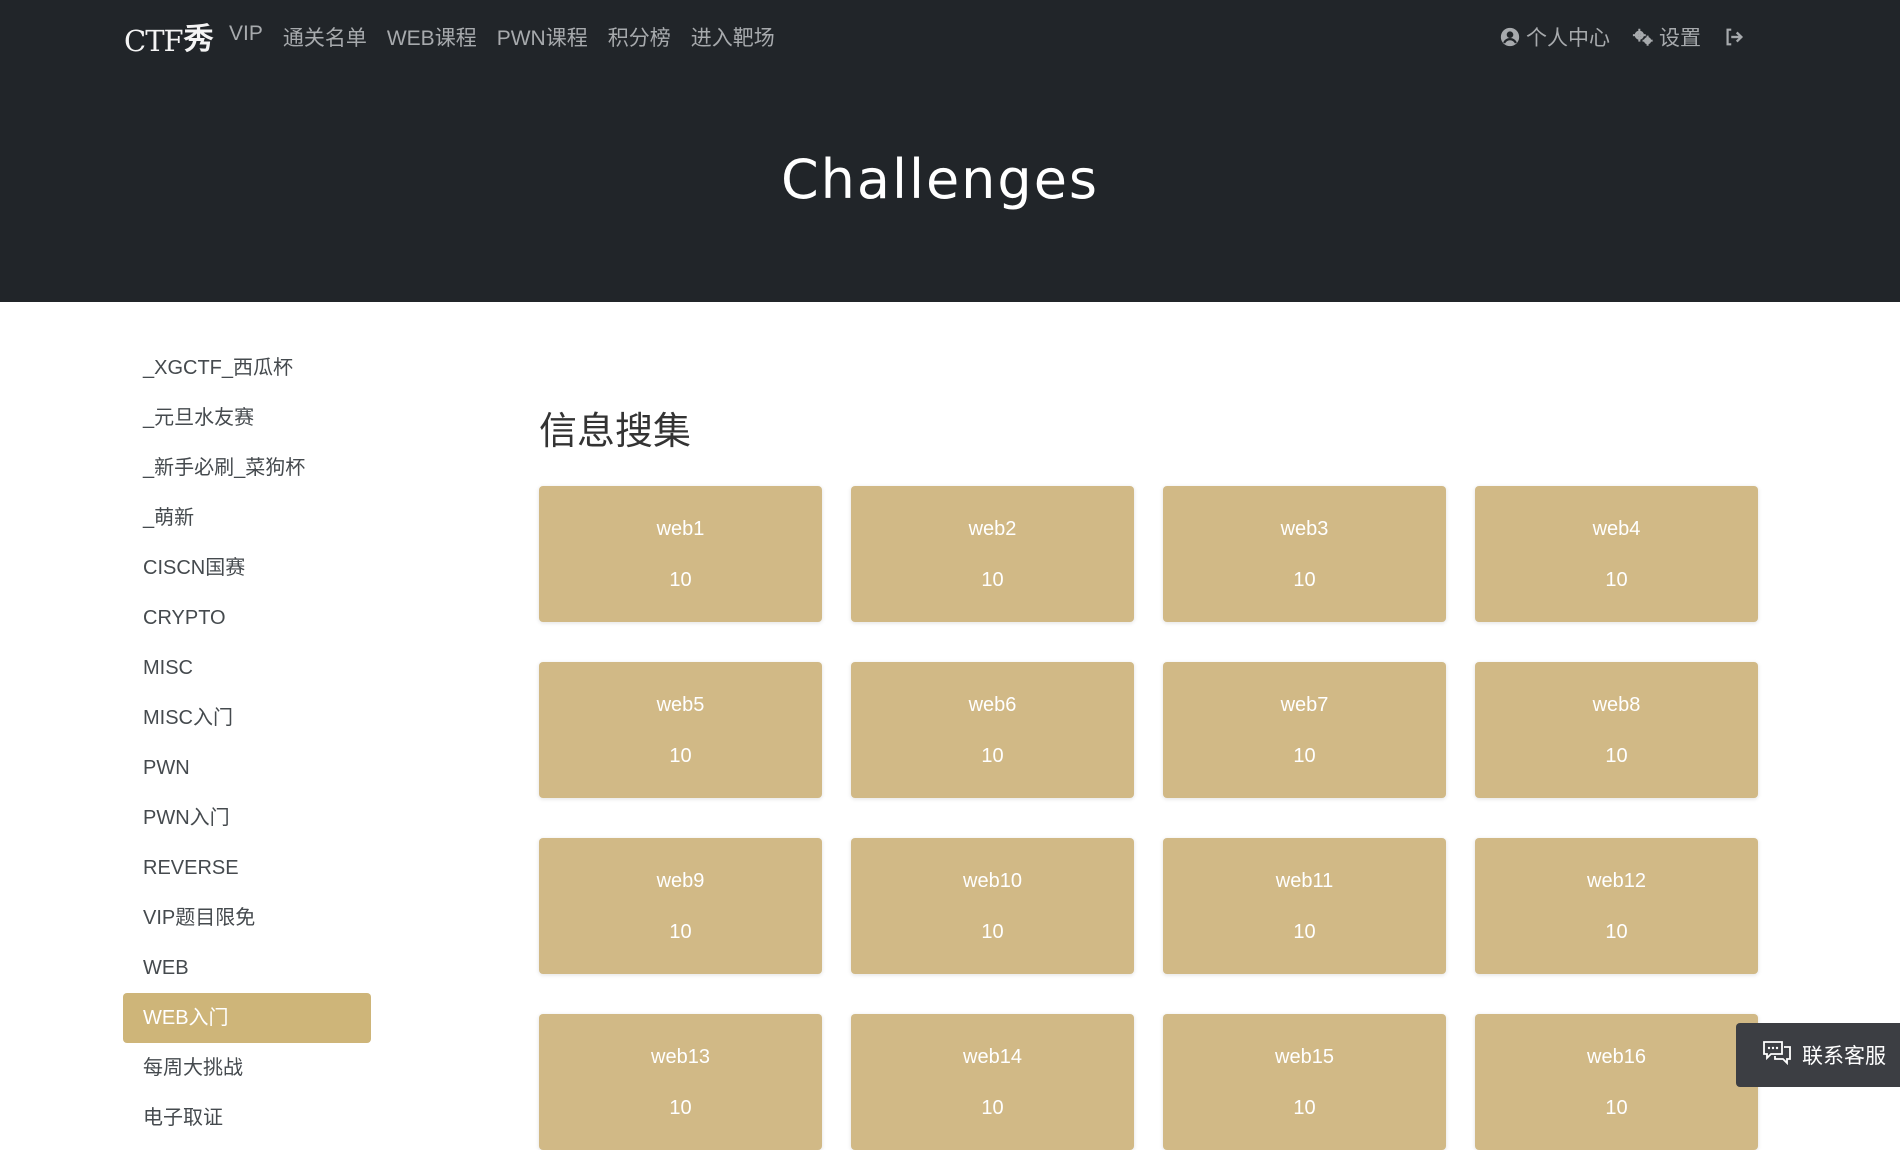 This screenshot has height=1150, width=1900. I want to click on nav-link-vip: VIP, so click(246, 37).